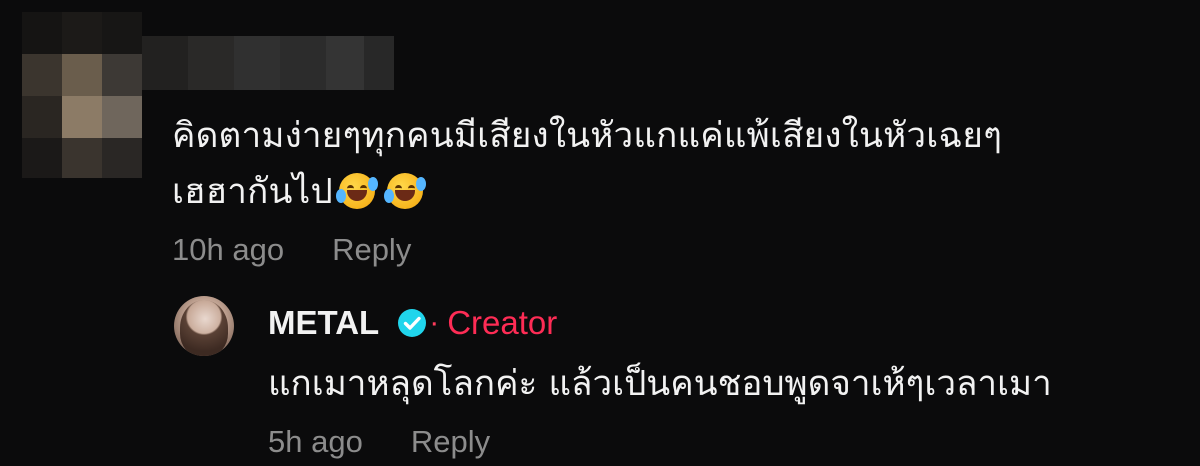 This screenshot has width=1200, height=466. Describe the element at coordinates (450, 441) in the screenshot. I see `reply-reply-button: Reply` at that location.